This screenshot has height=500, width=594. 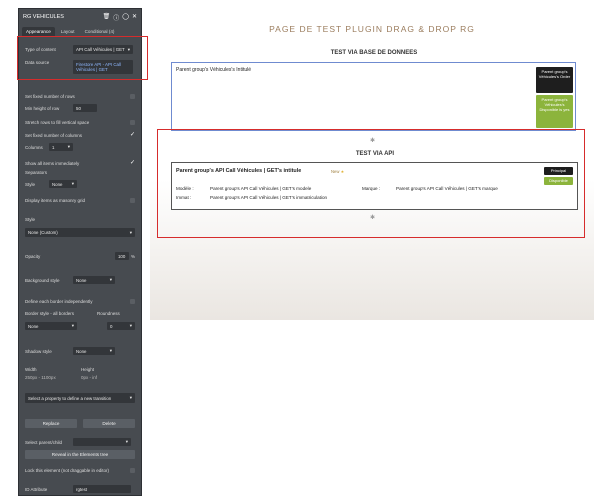 I want to click on height-label: Height, so click(x=88, y=369).